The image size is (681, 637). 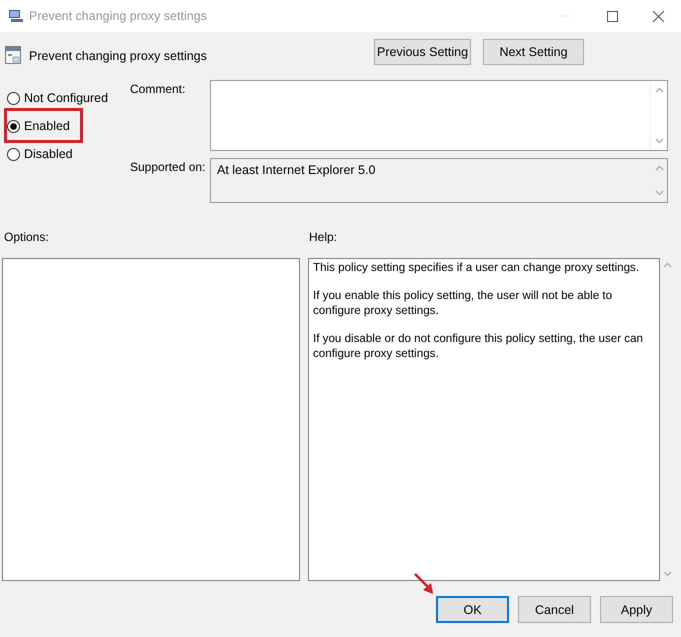 I want to click on apply-button: Apply, so click(x=636, y=609).